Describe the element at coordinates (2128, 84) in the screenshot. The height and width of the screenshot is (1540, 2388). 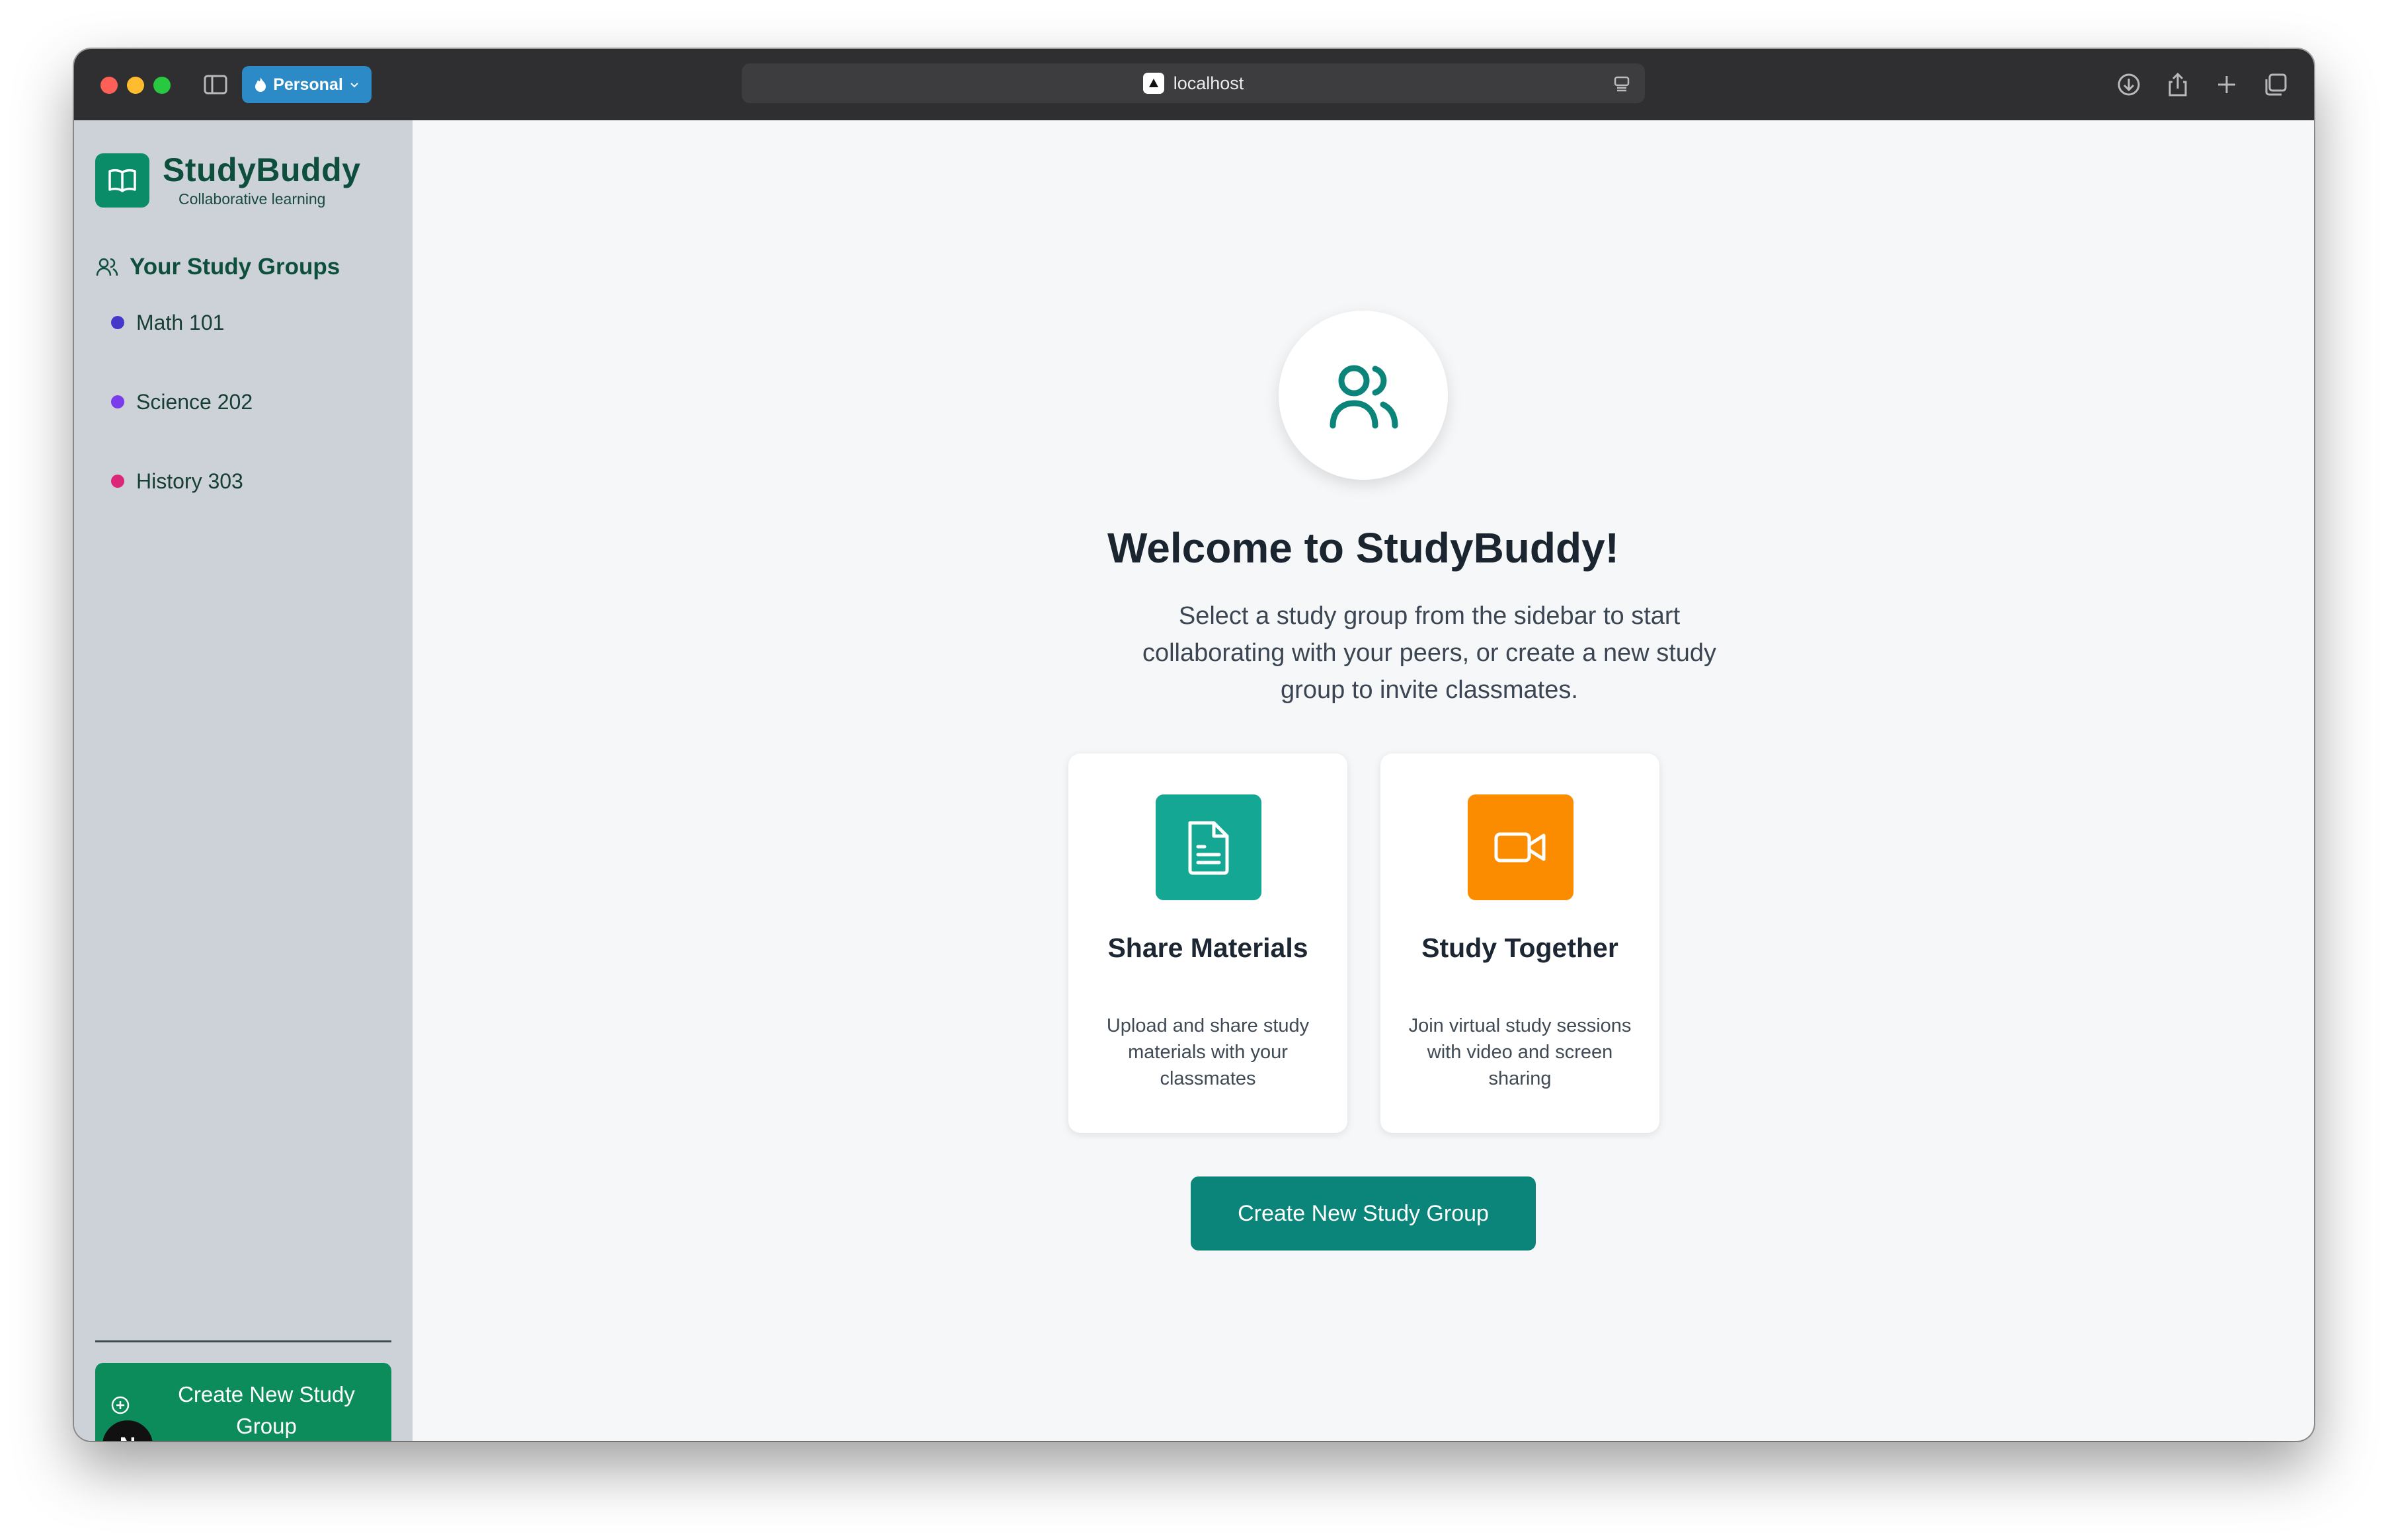
I see `downloads-icon` at that location.